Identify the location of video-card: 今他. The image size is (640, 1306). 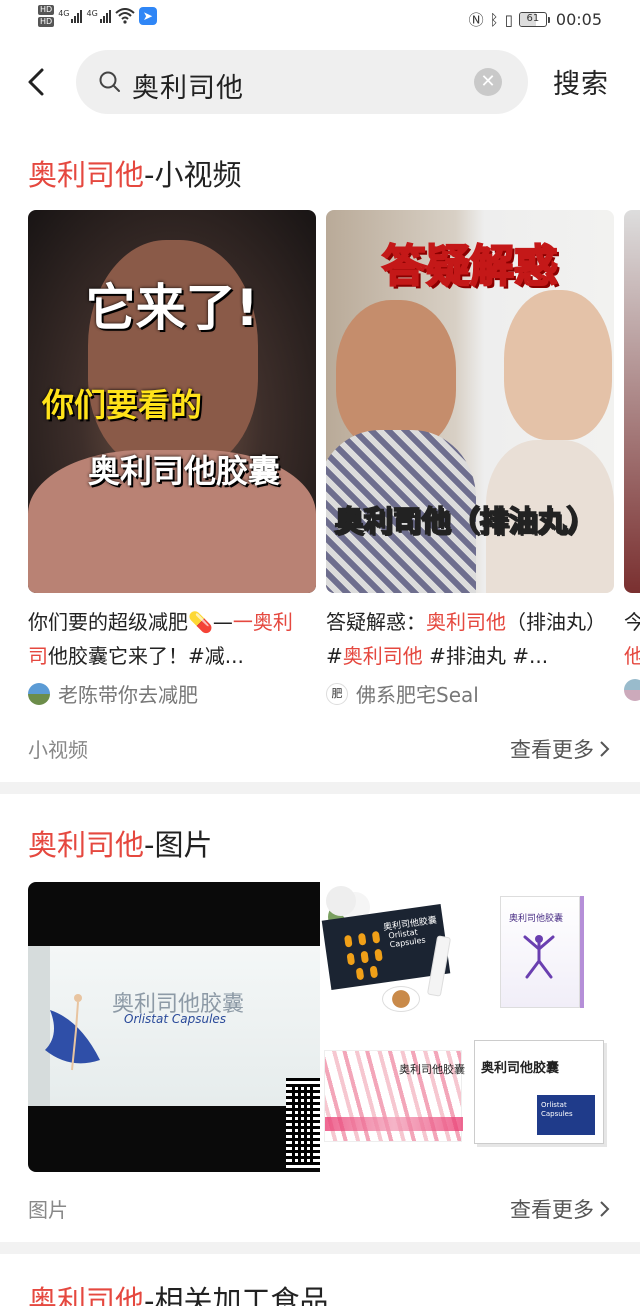
(632, 455).